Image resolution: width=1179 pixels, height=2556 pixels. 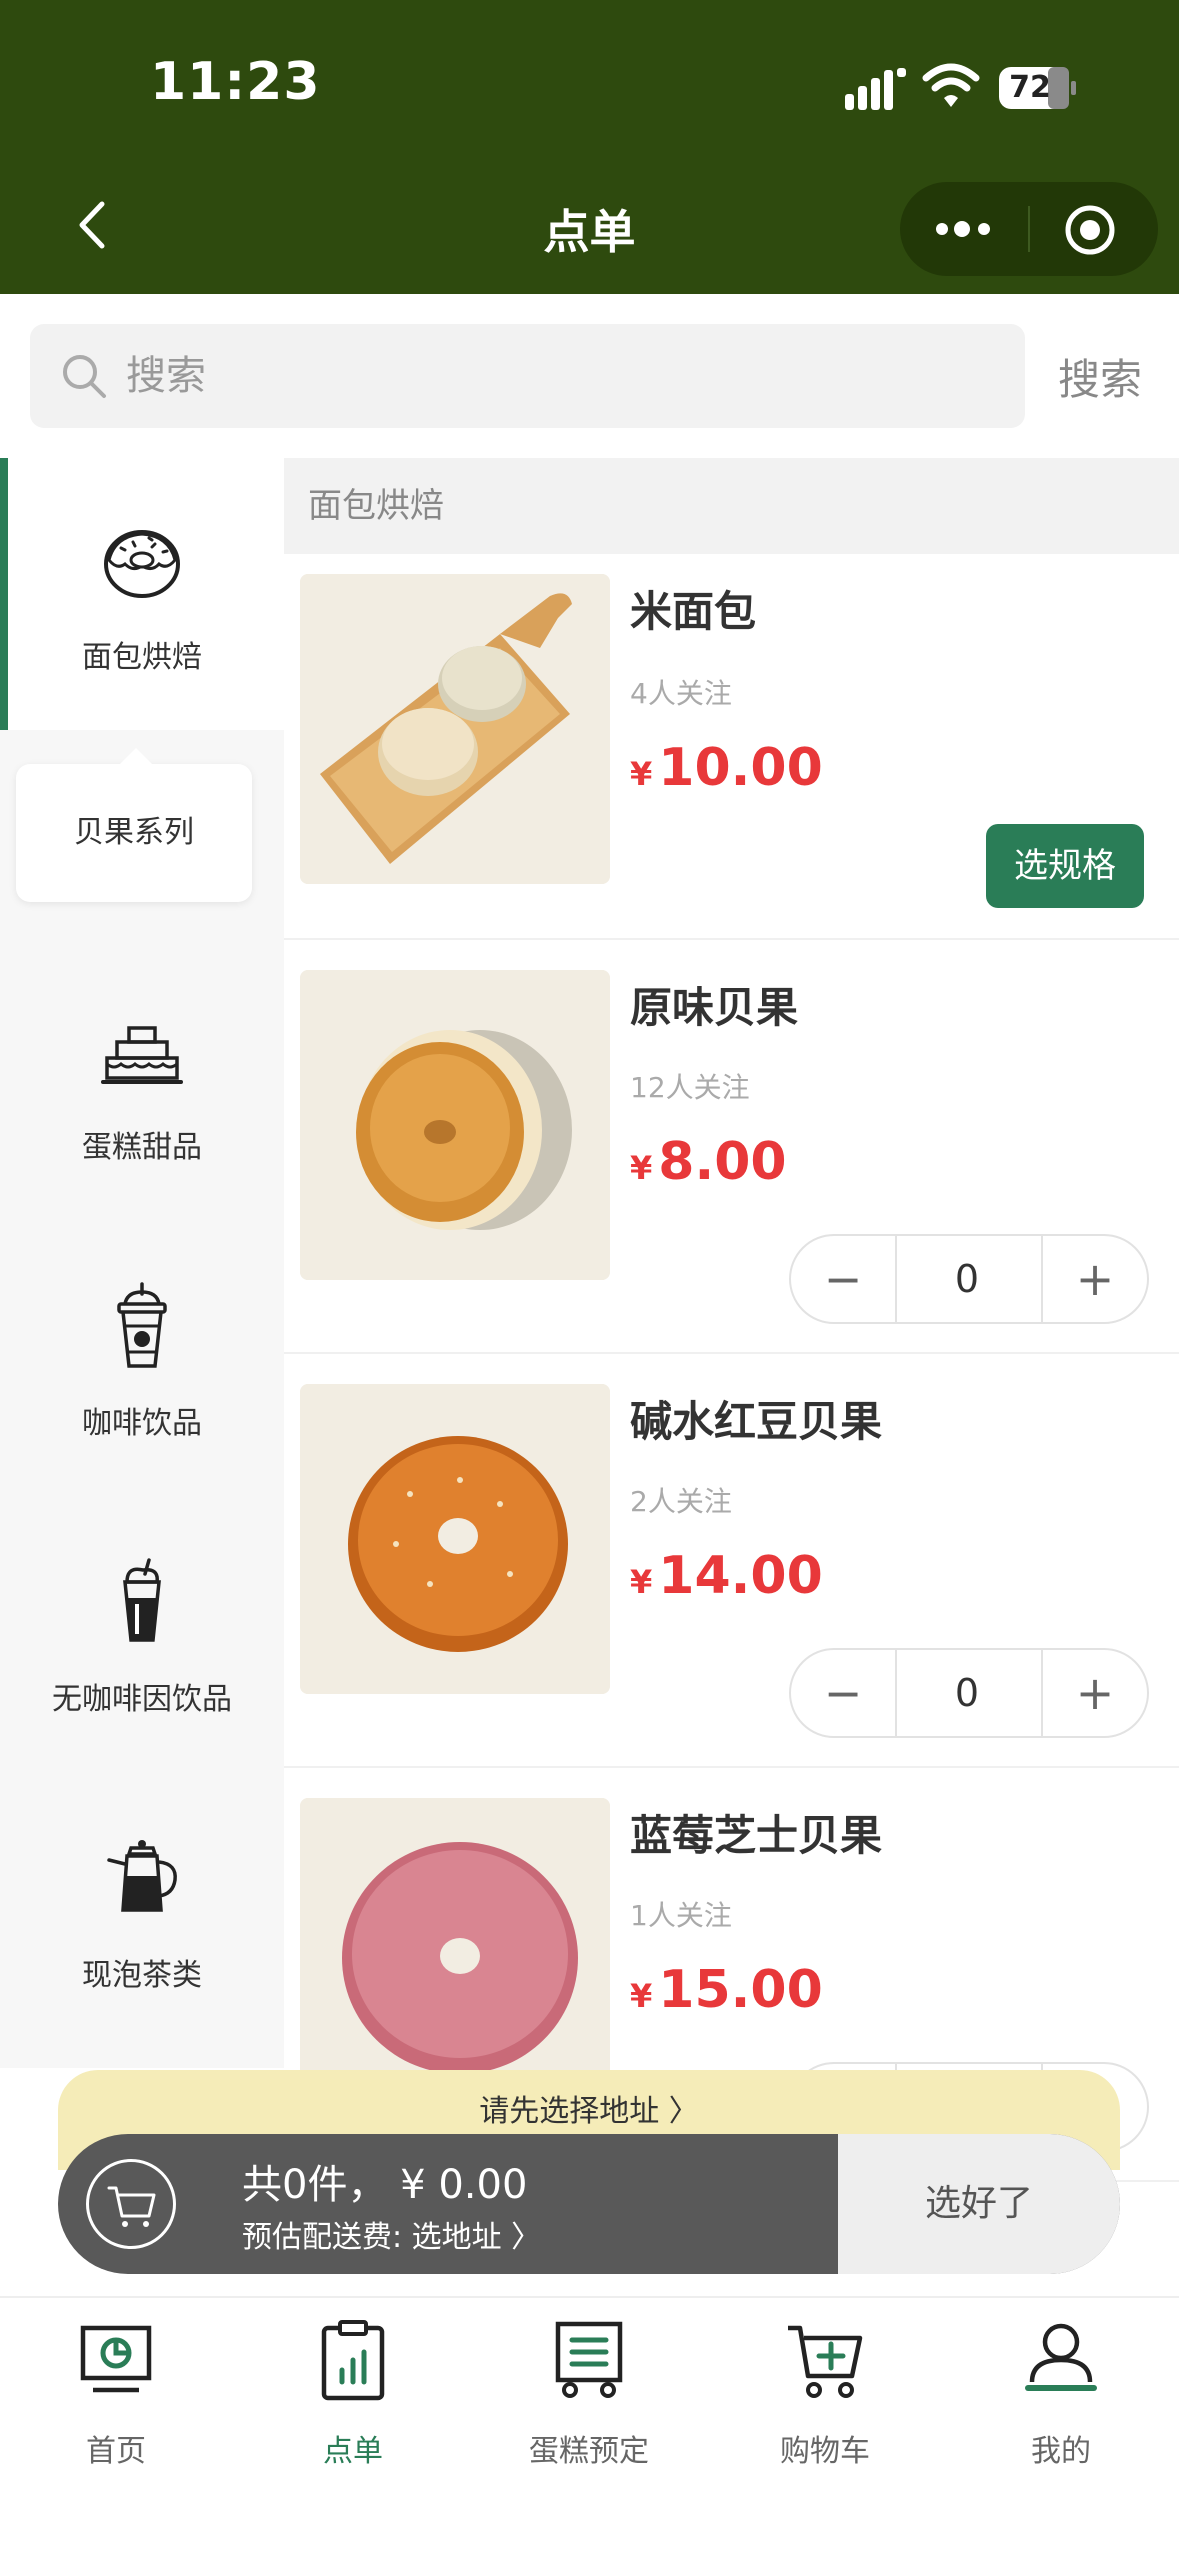 I want to click on product-price: ¥15.00, so click(x=726, y=1990).